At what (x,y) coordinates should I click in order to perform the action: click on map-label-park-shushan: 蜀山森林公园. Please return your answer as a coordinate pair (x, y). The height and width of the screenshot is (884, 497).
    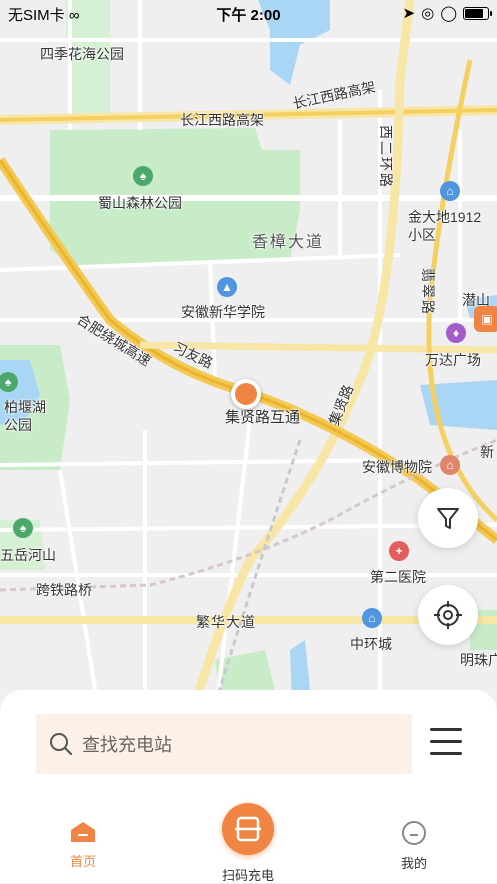
    Looking at the image, I should click on (140, 203).